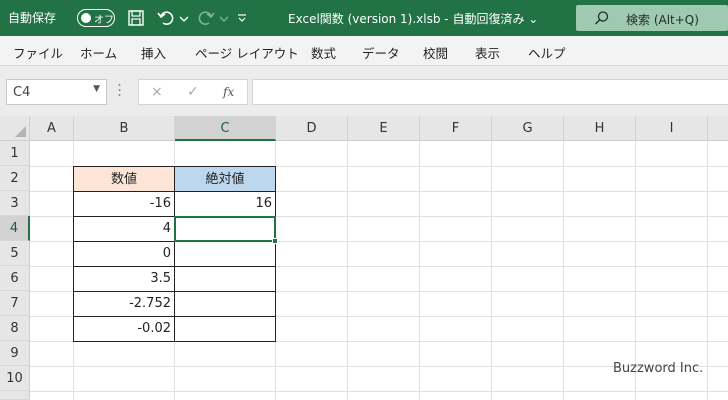 The height and width of the screenshot is (400, 728). I want to click on redo-icon, so click(206, 18).